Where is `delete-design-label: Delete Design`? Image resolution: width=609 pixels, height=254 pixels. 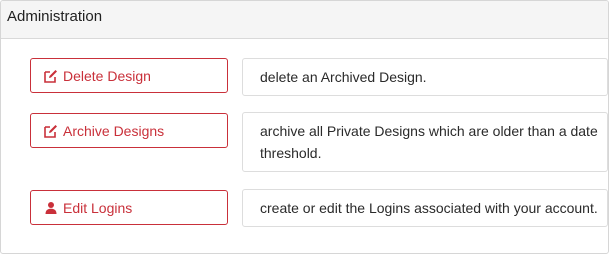 delete-design-label: Delete Design is located at coordinates (107, 75).